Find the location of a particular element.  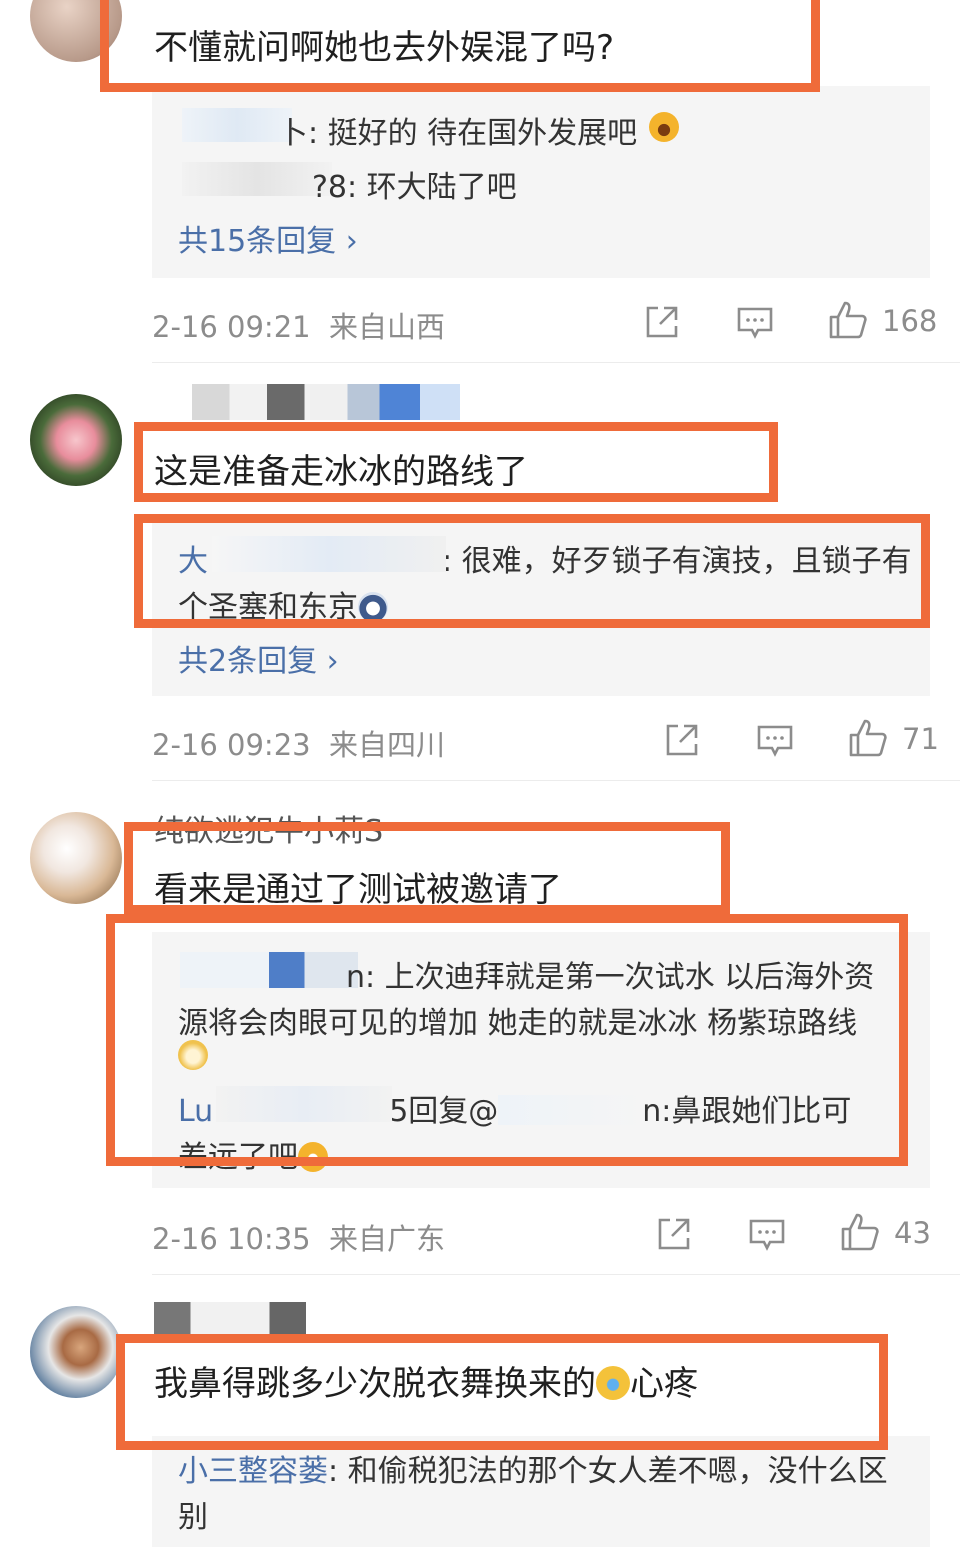

like-count: 71 is located at coordinates (920, 739).